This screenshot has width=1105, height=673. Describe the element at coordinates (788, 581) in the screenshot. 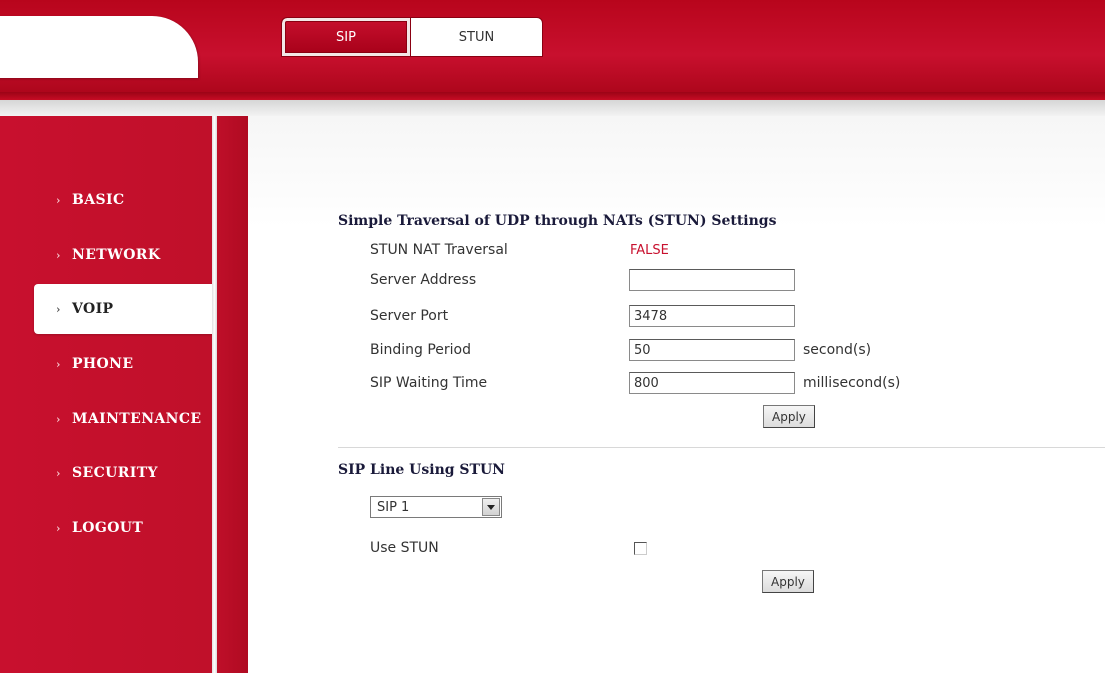

I see `sip-line-apply-button: Apply` at that location.